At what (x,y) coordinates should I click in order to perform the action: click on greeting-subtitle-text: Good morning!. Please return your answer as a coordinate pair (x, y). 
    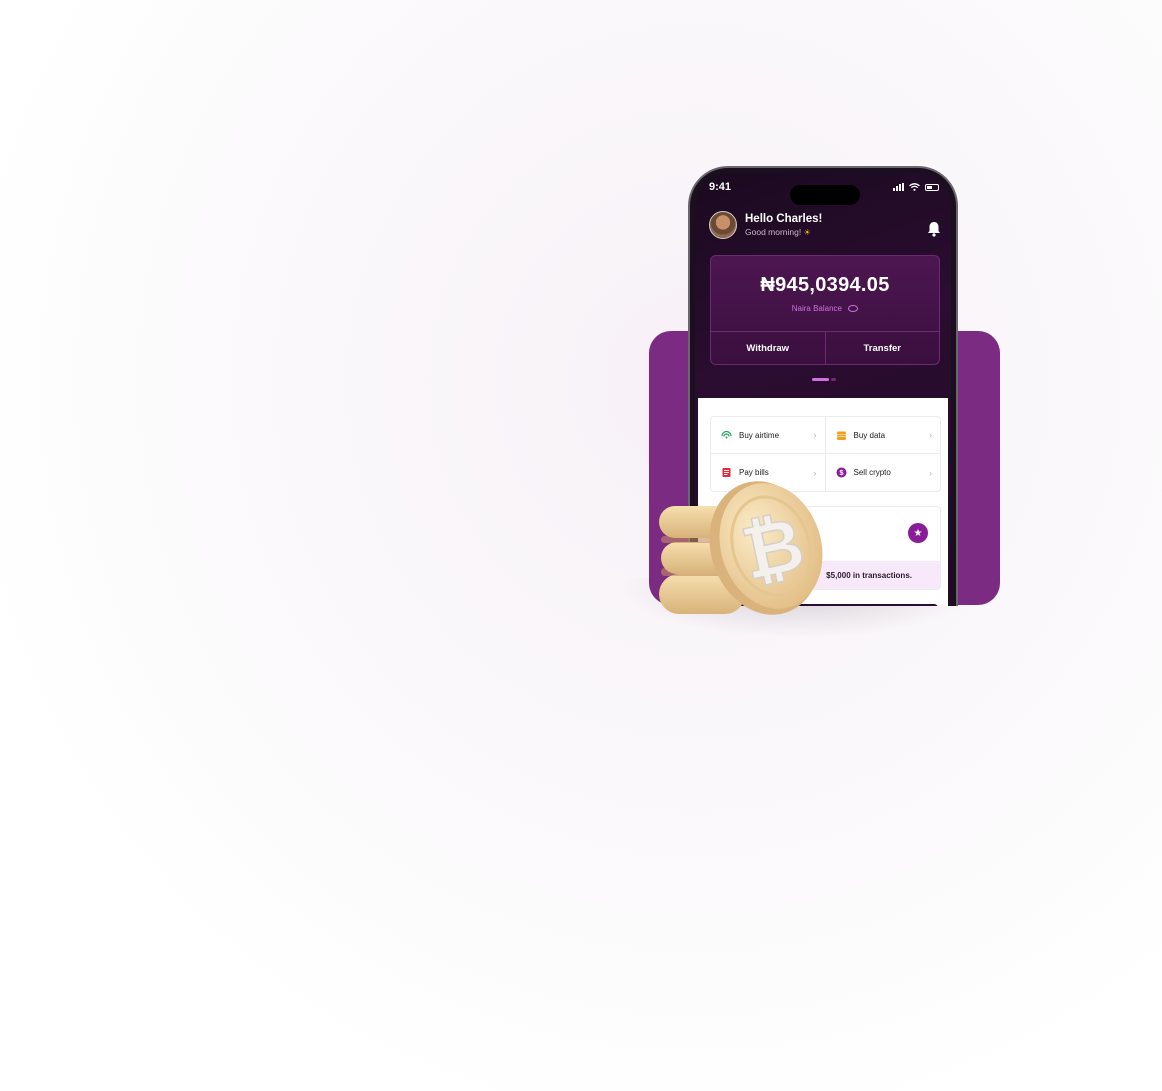
    Looking at the image, I should click on (773, 232).